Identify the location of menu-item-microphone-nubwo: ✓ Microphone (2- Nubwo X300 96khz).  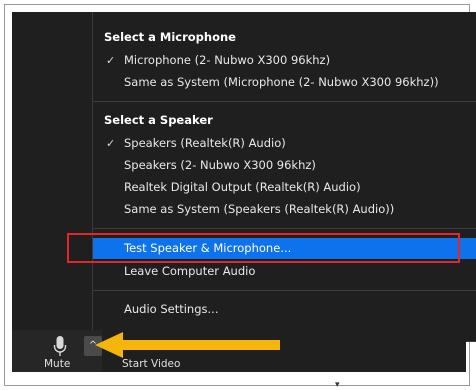
(282, 60).